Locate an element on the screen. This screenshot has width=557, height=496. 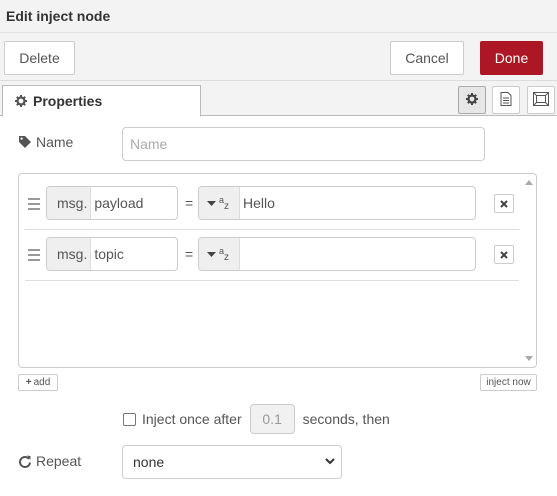
dialog-toolbar: Delete Cancel Done is located at coordinates (278, 57).